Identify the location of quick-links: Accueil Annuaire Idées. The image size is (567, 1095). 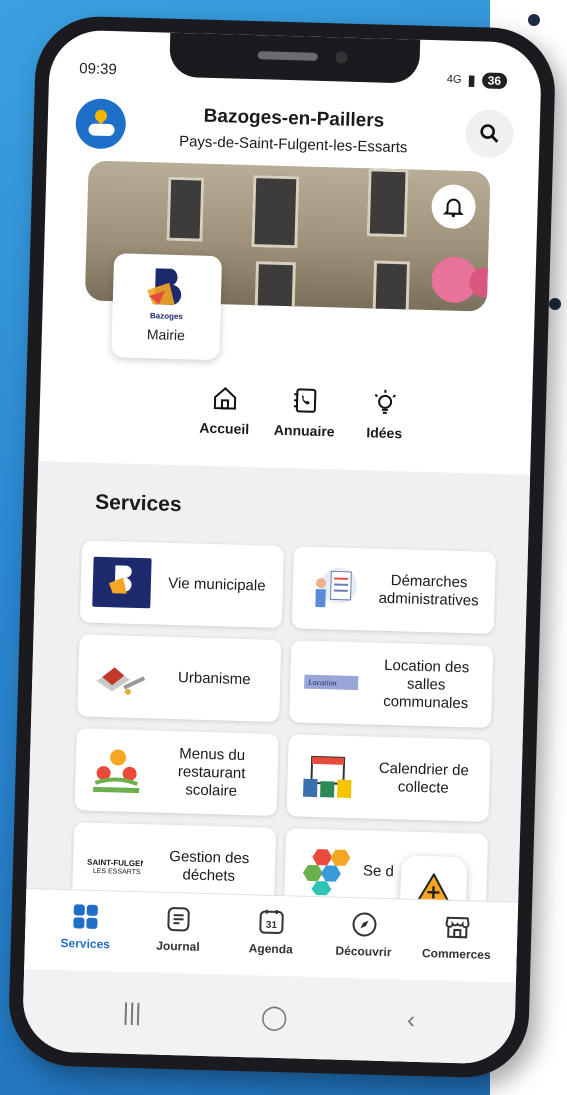
(304, 413).